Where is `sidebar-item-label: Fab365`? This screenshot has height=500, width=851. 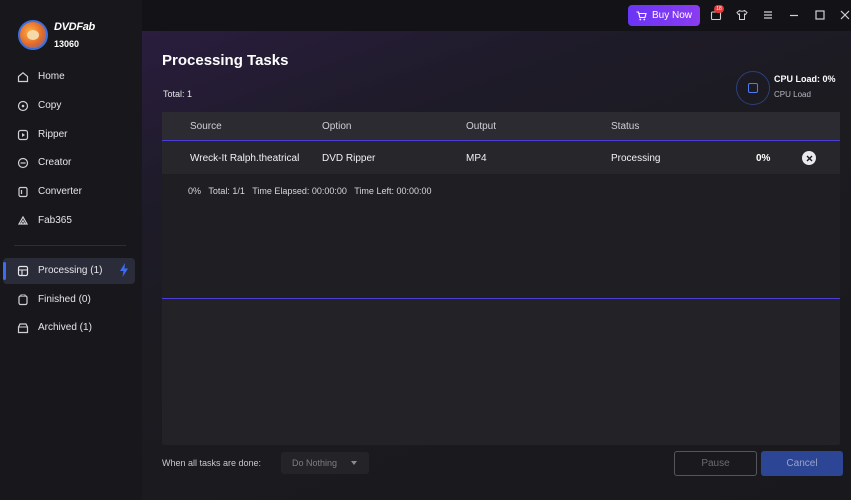
sidebar-item-label: Fab365 is located at coordinates (55, 220).